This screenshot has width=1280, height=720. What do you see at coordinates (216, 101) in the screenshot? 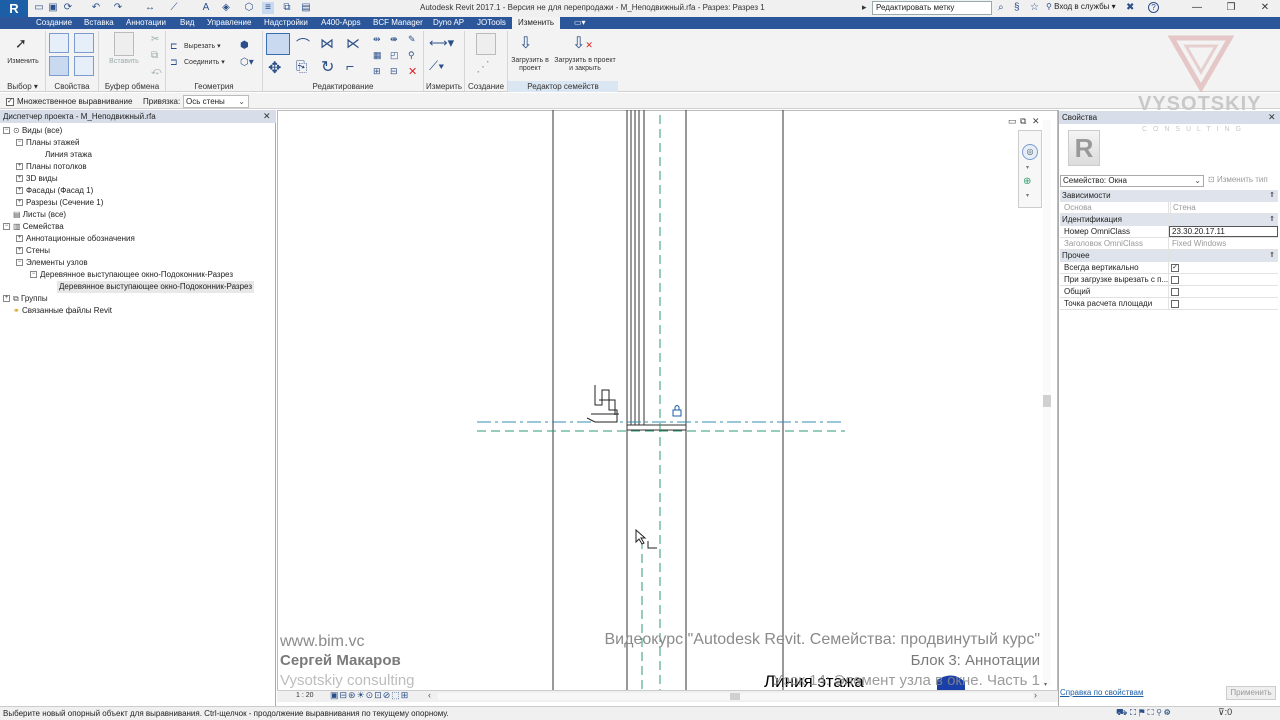
I see `snap-select: Ось стены ⌄` at bounding box center [216, 101].